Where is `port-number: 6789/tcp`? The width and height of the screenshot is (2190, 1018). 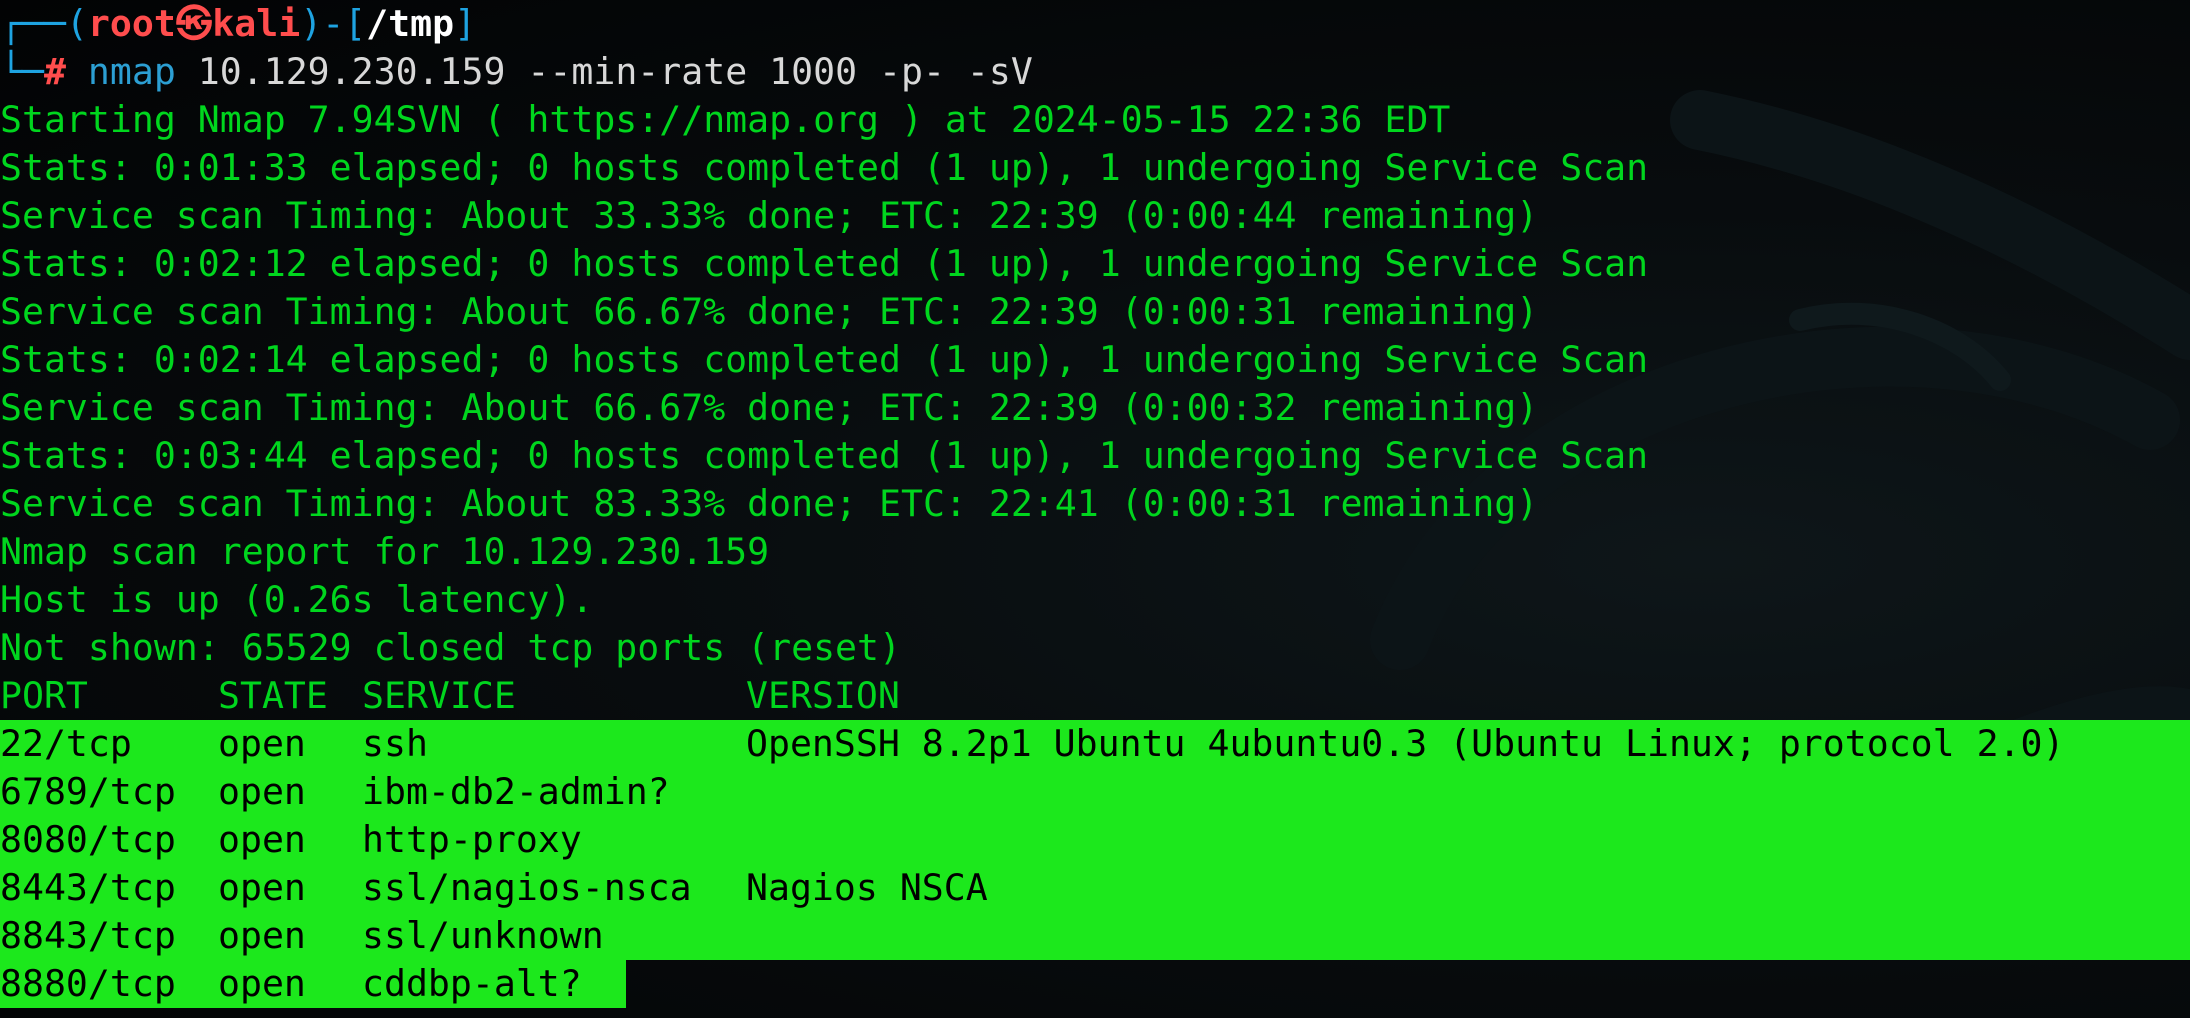
port-number: 6789/tcp is located at coordinates (88, 791).